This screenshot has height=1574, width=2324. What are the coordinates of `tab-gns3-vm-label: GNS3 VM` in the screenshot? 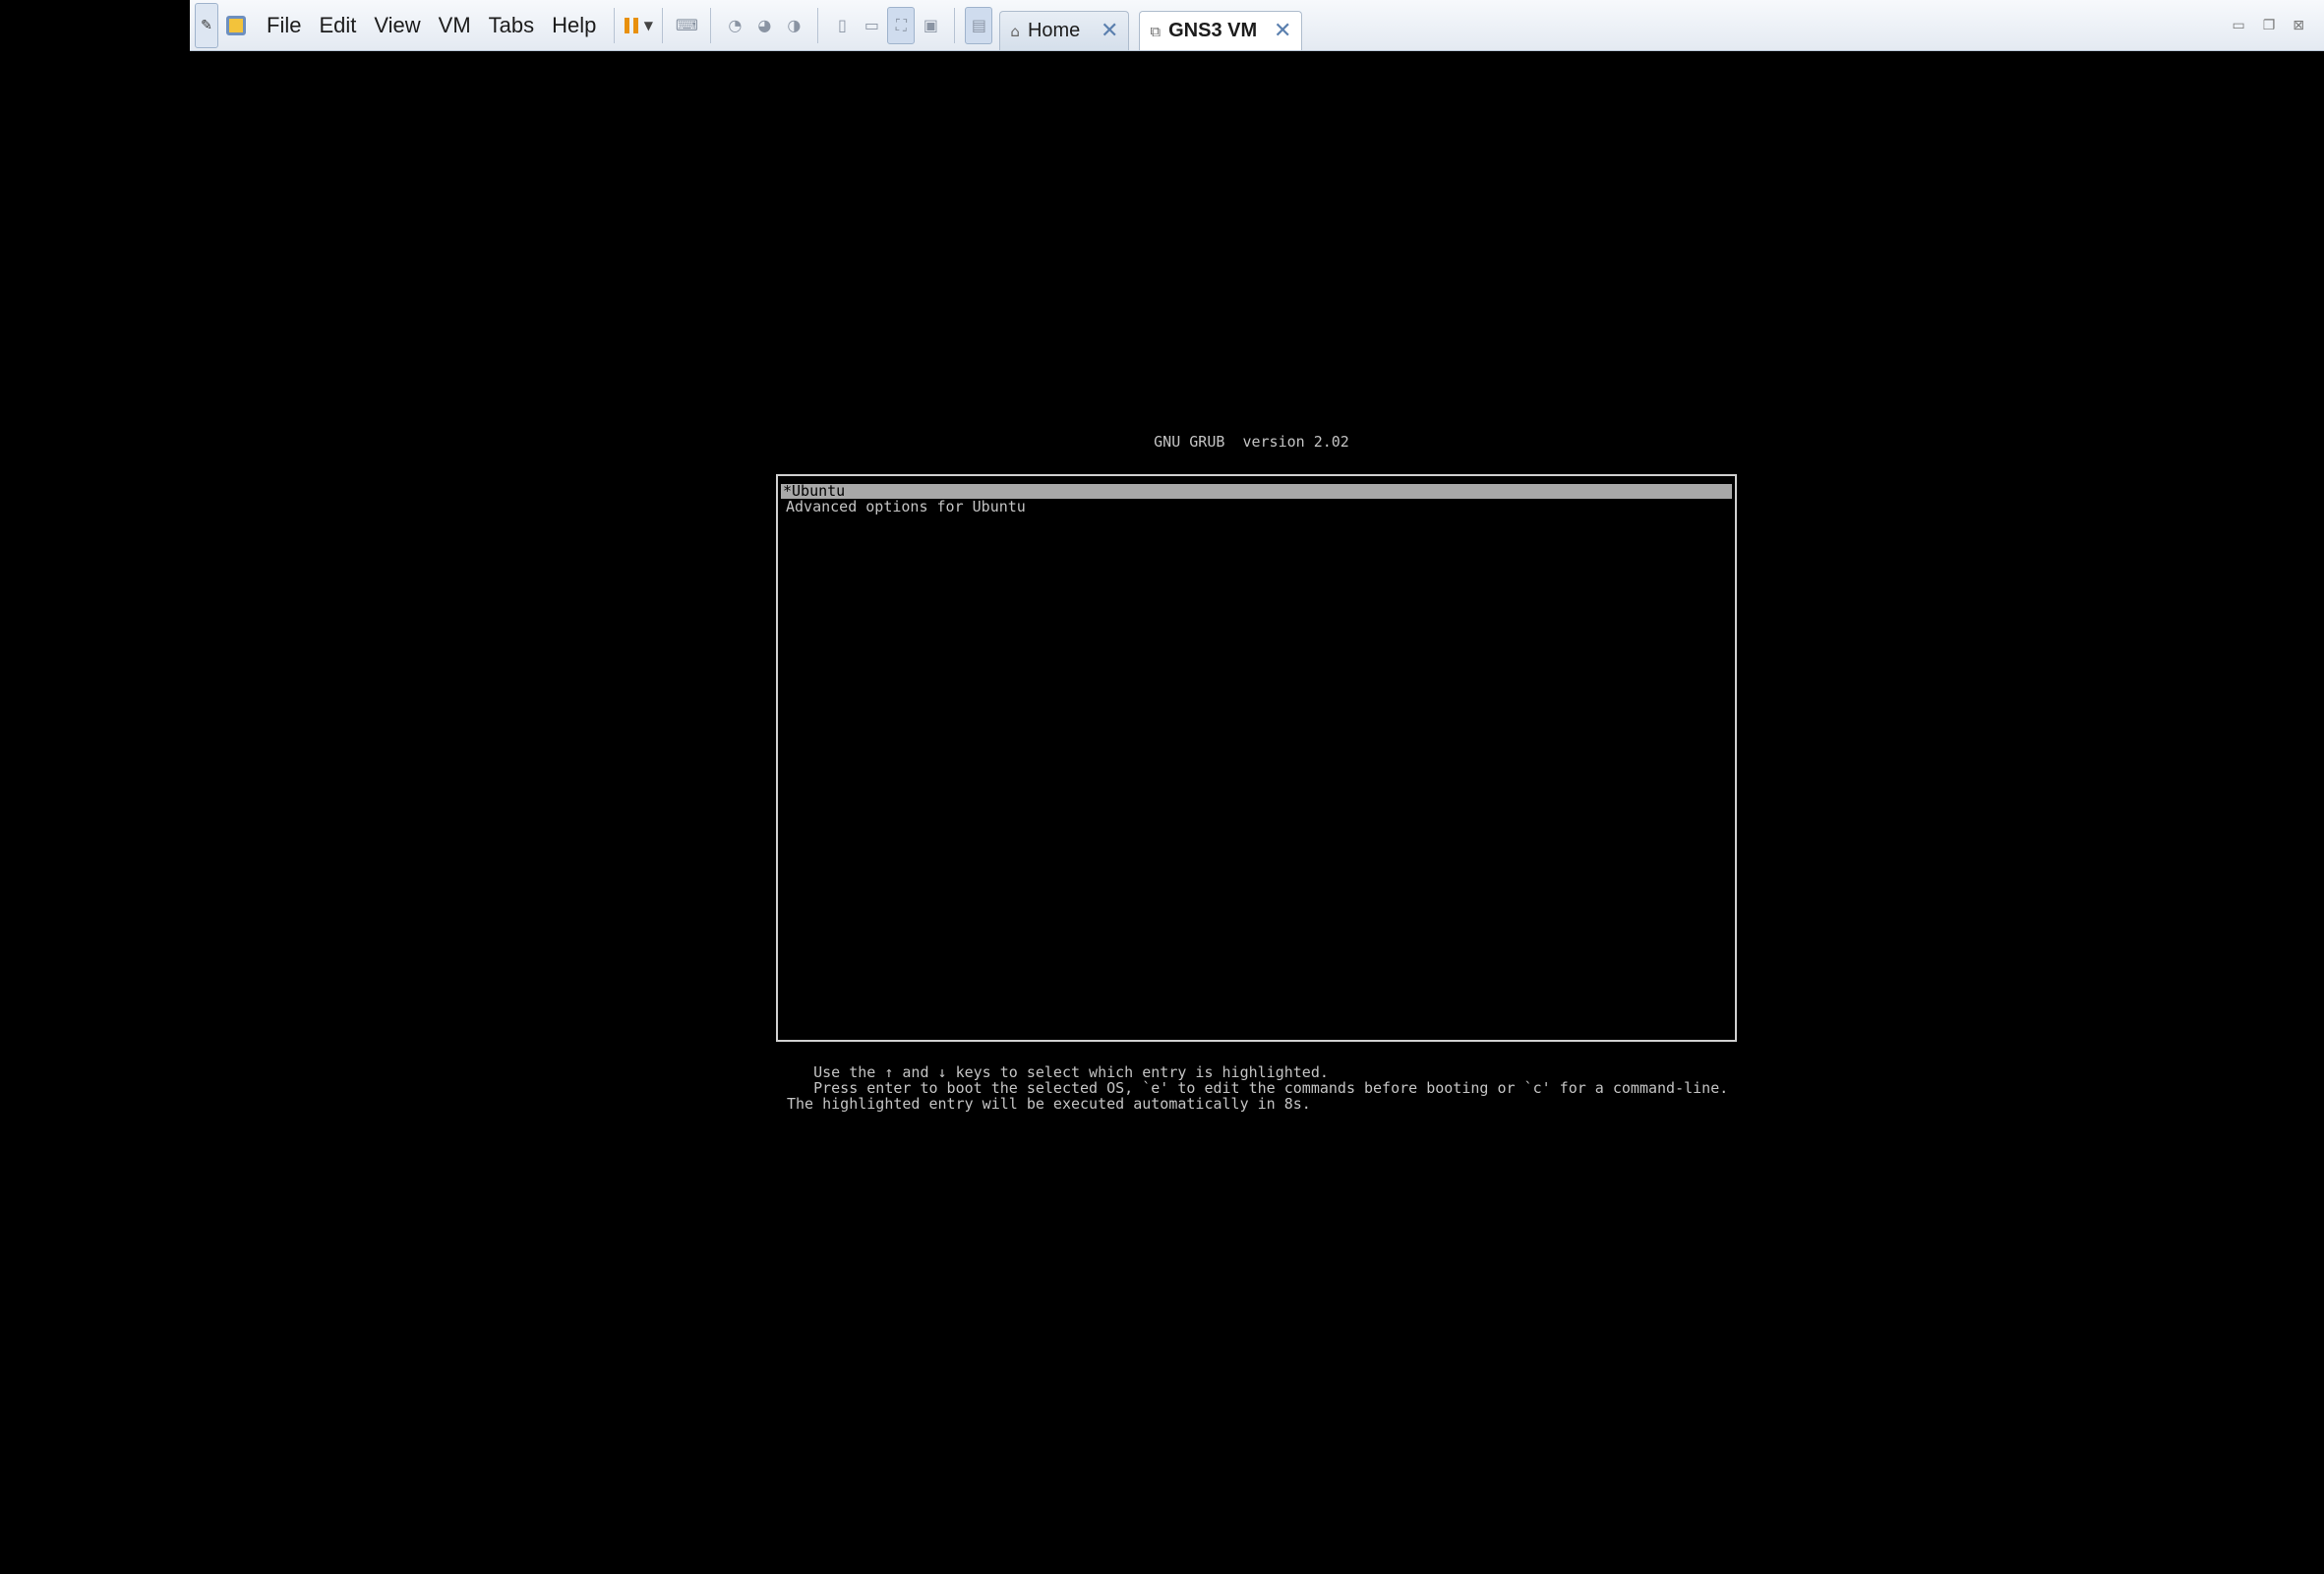 It's located at (1213, 31).